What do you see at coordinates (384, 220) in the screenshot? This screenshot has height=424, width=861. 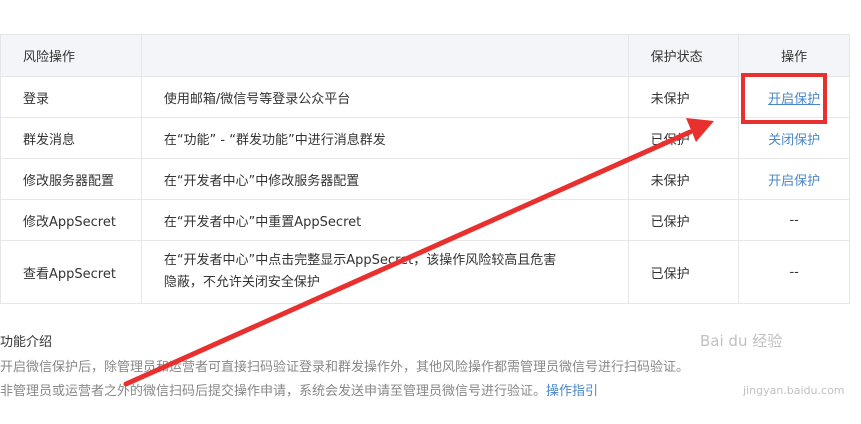 I see `row-description: 在“开发者中心”中重置AppSecret` at bounding box center [384, 220].